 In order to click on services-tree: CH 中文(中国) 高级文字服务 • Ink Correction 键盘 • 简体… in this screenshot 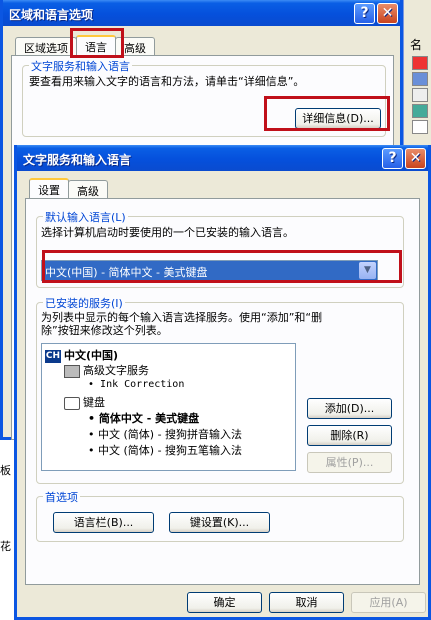, I will do `click(168, 407)`.